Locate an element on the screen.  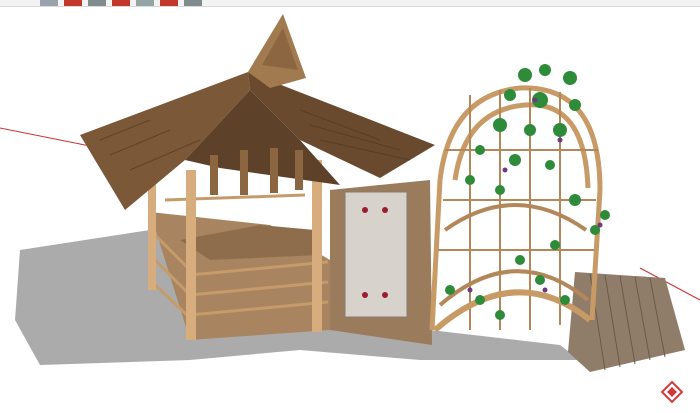
gate-panel is located at coordinates (376, 254).